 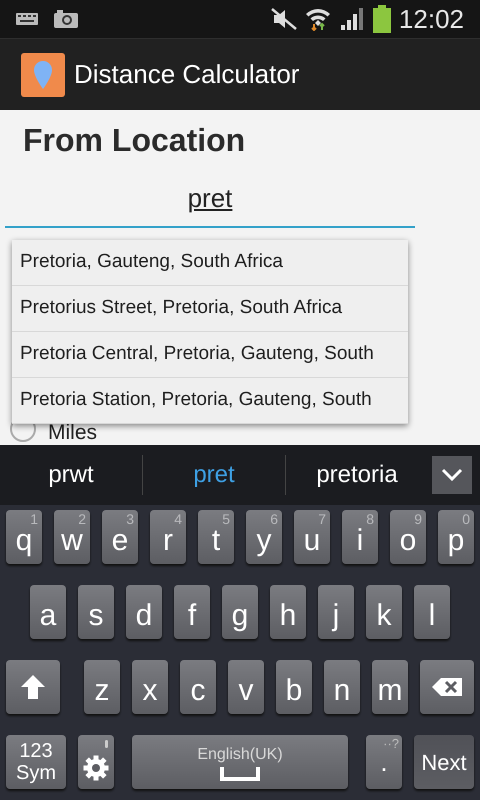 I want to click on keyboard-key: m, so click(x=390, y=687).